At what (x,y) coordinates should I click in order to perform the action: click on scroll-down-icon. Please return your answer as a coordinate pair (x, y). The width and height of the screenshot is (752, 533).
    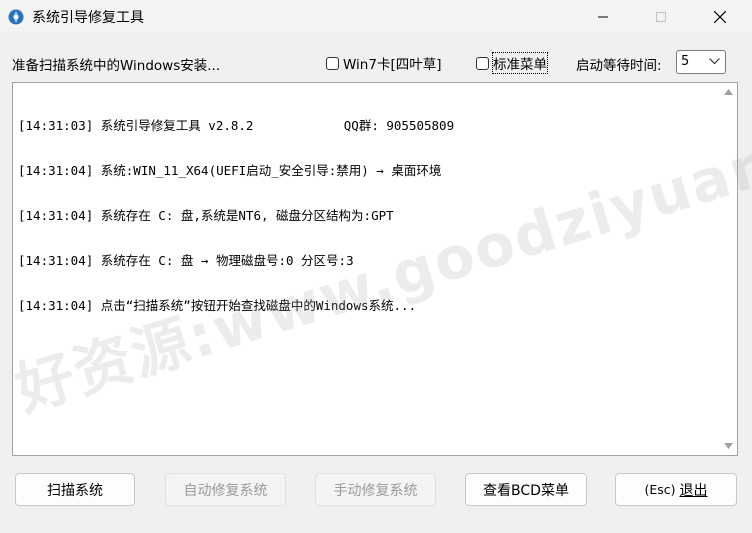
    Looking at the image, I should click on (728, 446).